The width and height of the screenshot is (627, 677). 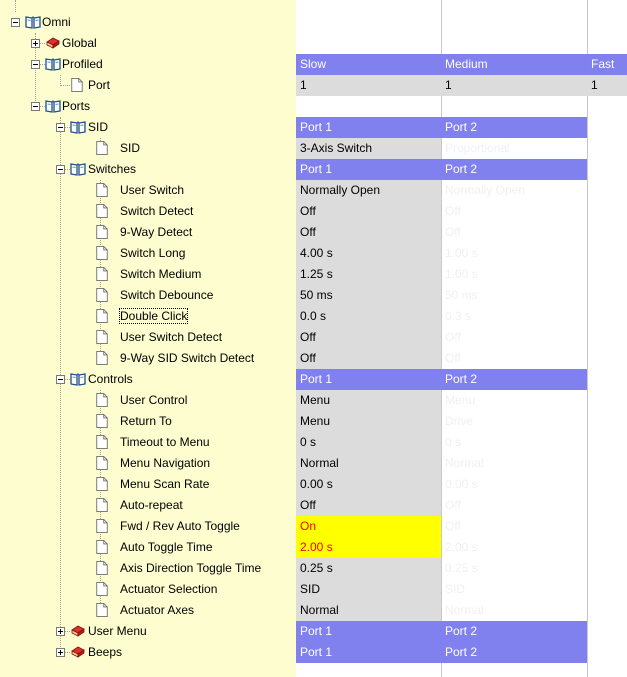 What do you see at coordinates (110, 379) in the screenshot?
I see `tree-node-label: Controls` at bounding box center [110, 379].